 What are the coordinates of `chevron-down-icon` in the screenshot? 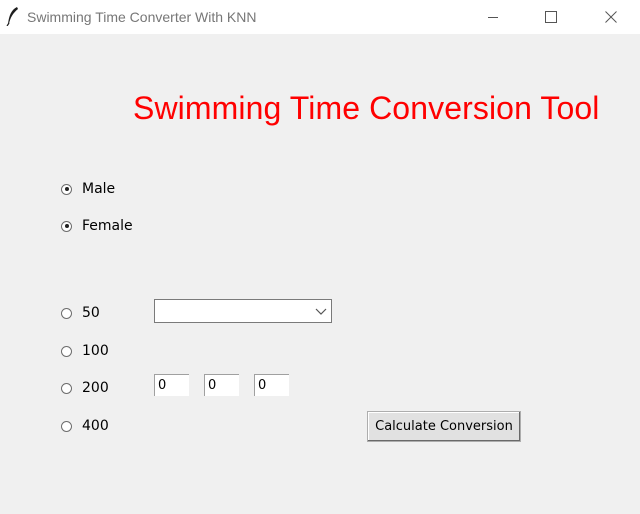 It's located at (321, 311).